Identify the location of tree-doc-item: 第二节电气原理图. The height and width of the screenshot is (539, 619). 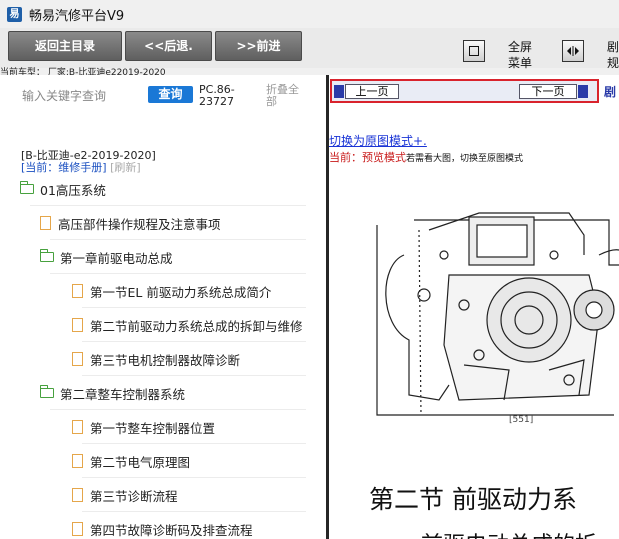
(163, 461).